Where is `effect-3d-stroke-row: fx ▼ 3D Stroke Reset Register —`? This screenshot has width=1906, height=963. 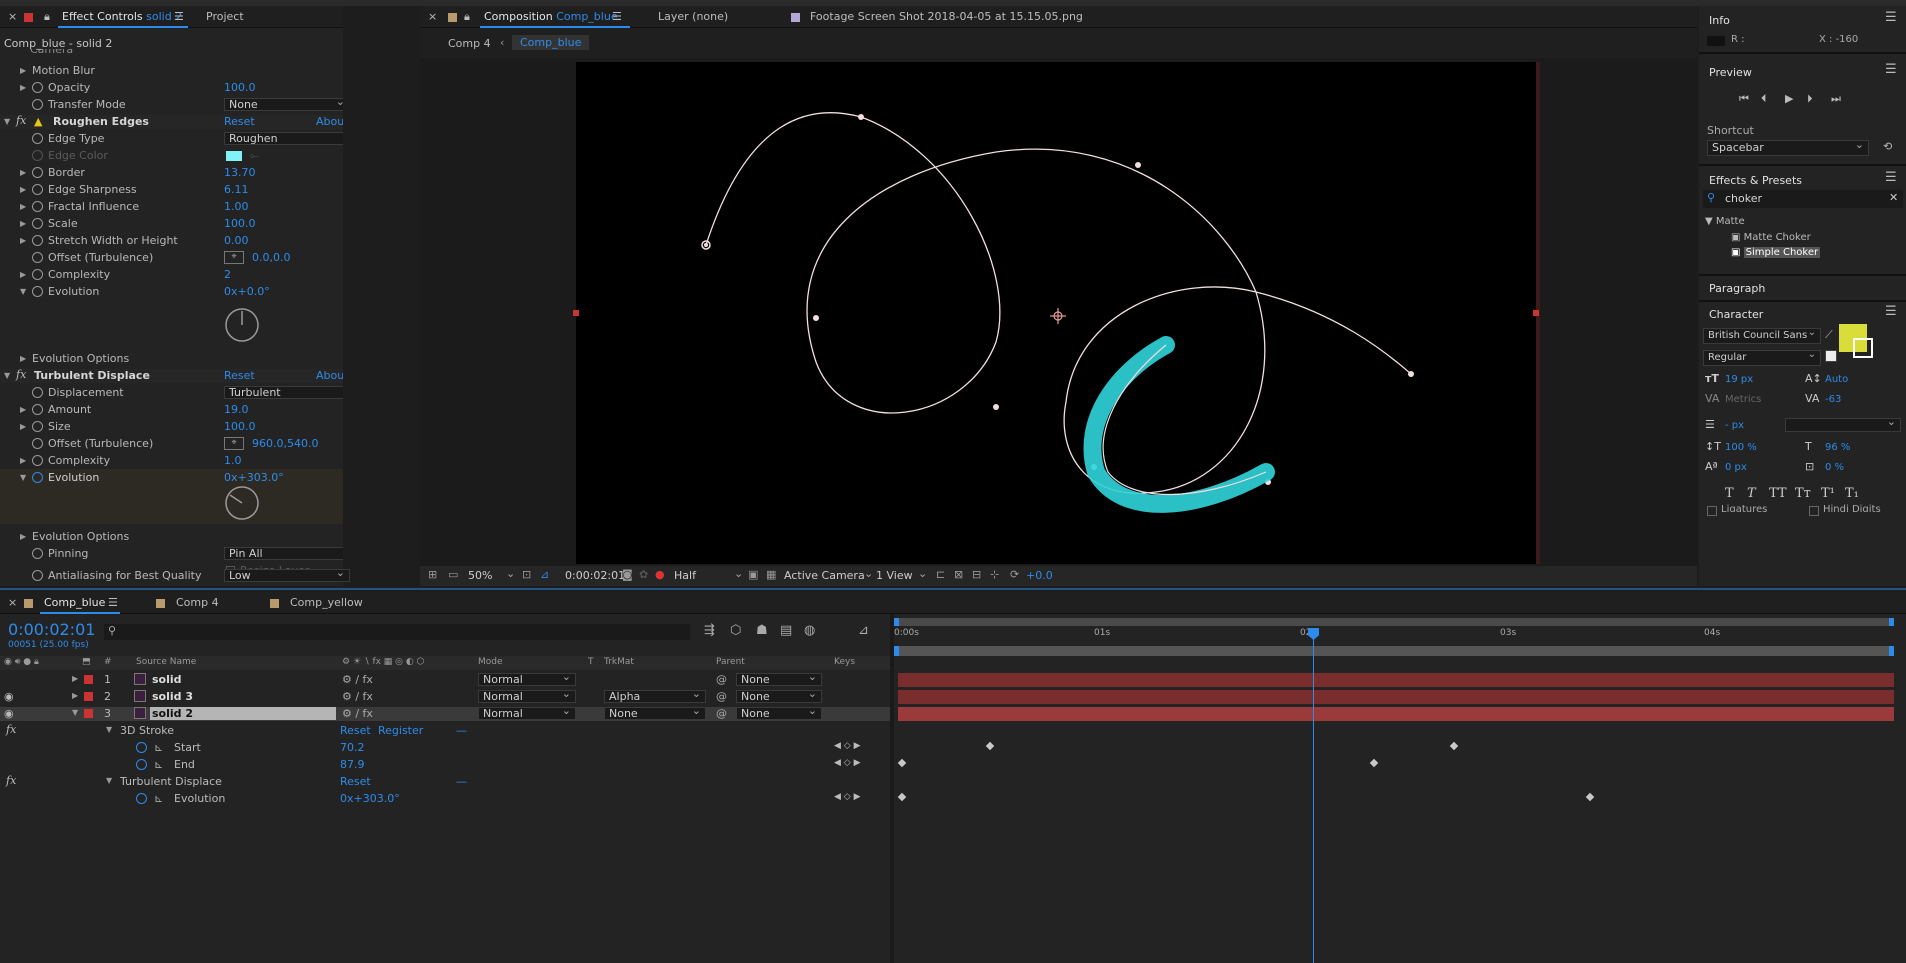
effect-3d-stroke-row: fx ▼ 3D Stroke Reset Register — is located at coordinates (445, 730).